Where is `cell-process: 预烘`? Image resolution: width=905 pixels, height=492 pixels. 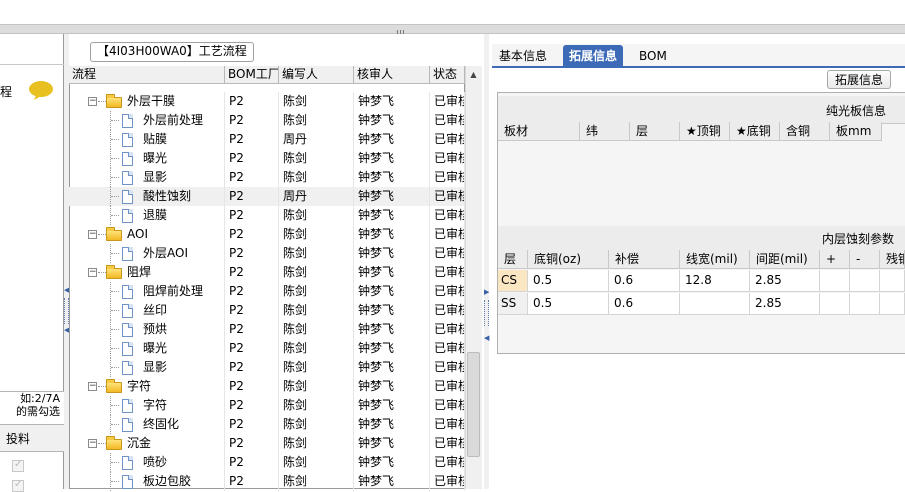 cell-process: 预烘 is located at coordinates (147, 329).